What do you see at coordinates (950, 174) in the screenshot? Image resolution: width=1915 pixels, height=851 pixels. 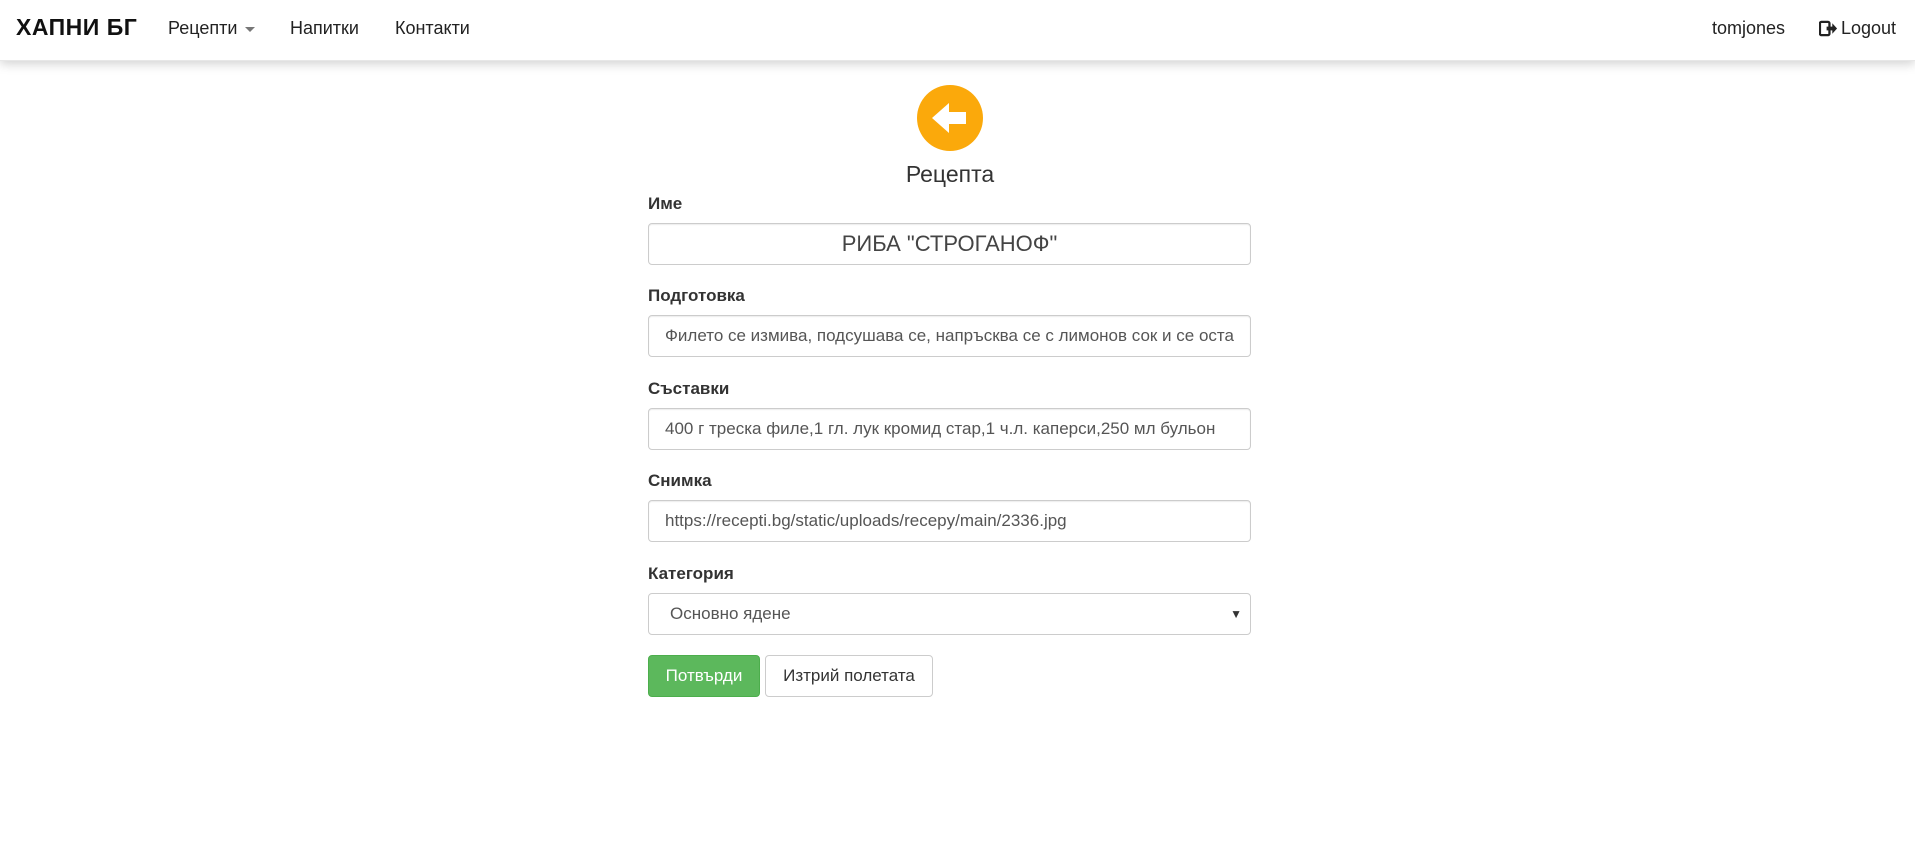 I see `page-title: Рецепта` at bounding box center [950, 174].